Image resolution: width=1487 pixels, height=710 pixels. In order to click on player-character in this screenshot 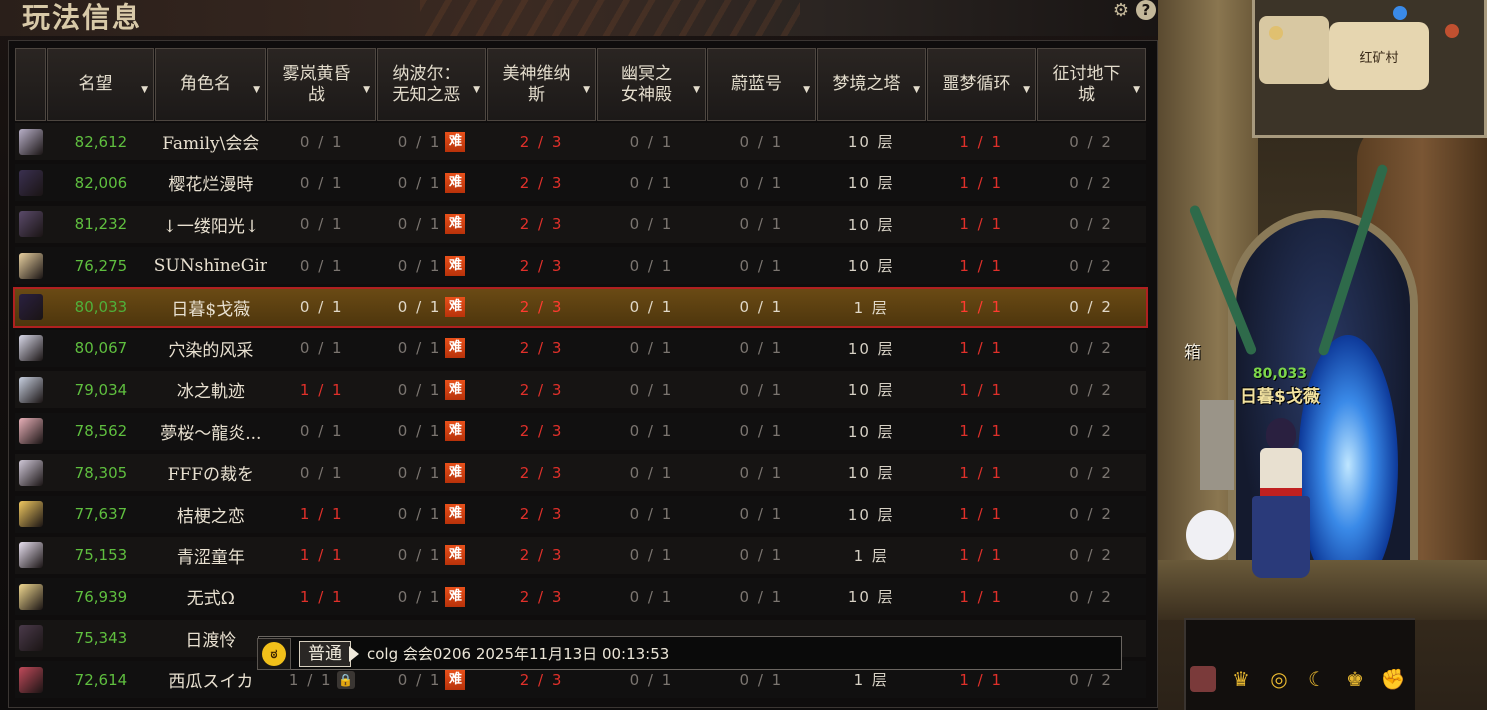, I will do `click(1281, 500)`.